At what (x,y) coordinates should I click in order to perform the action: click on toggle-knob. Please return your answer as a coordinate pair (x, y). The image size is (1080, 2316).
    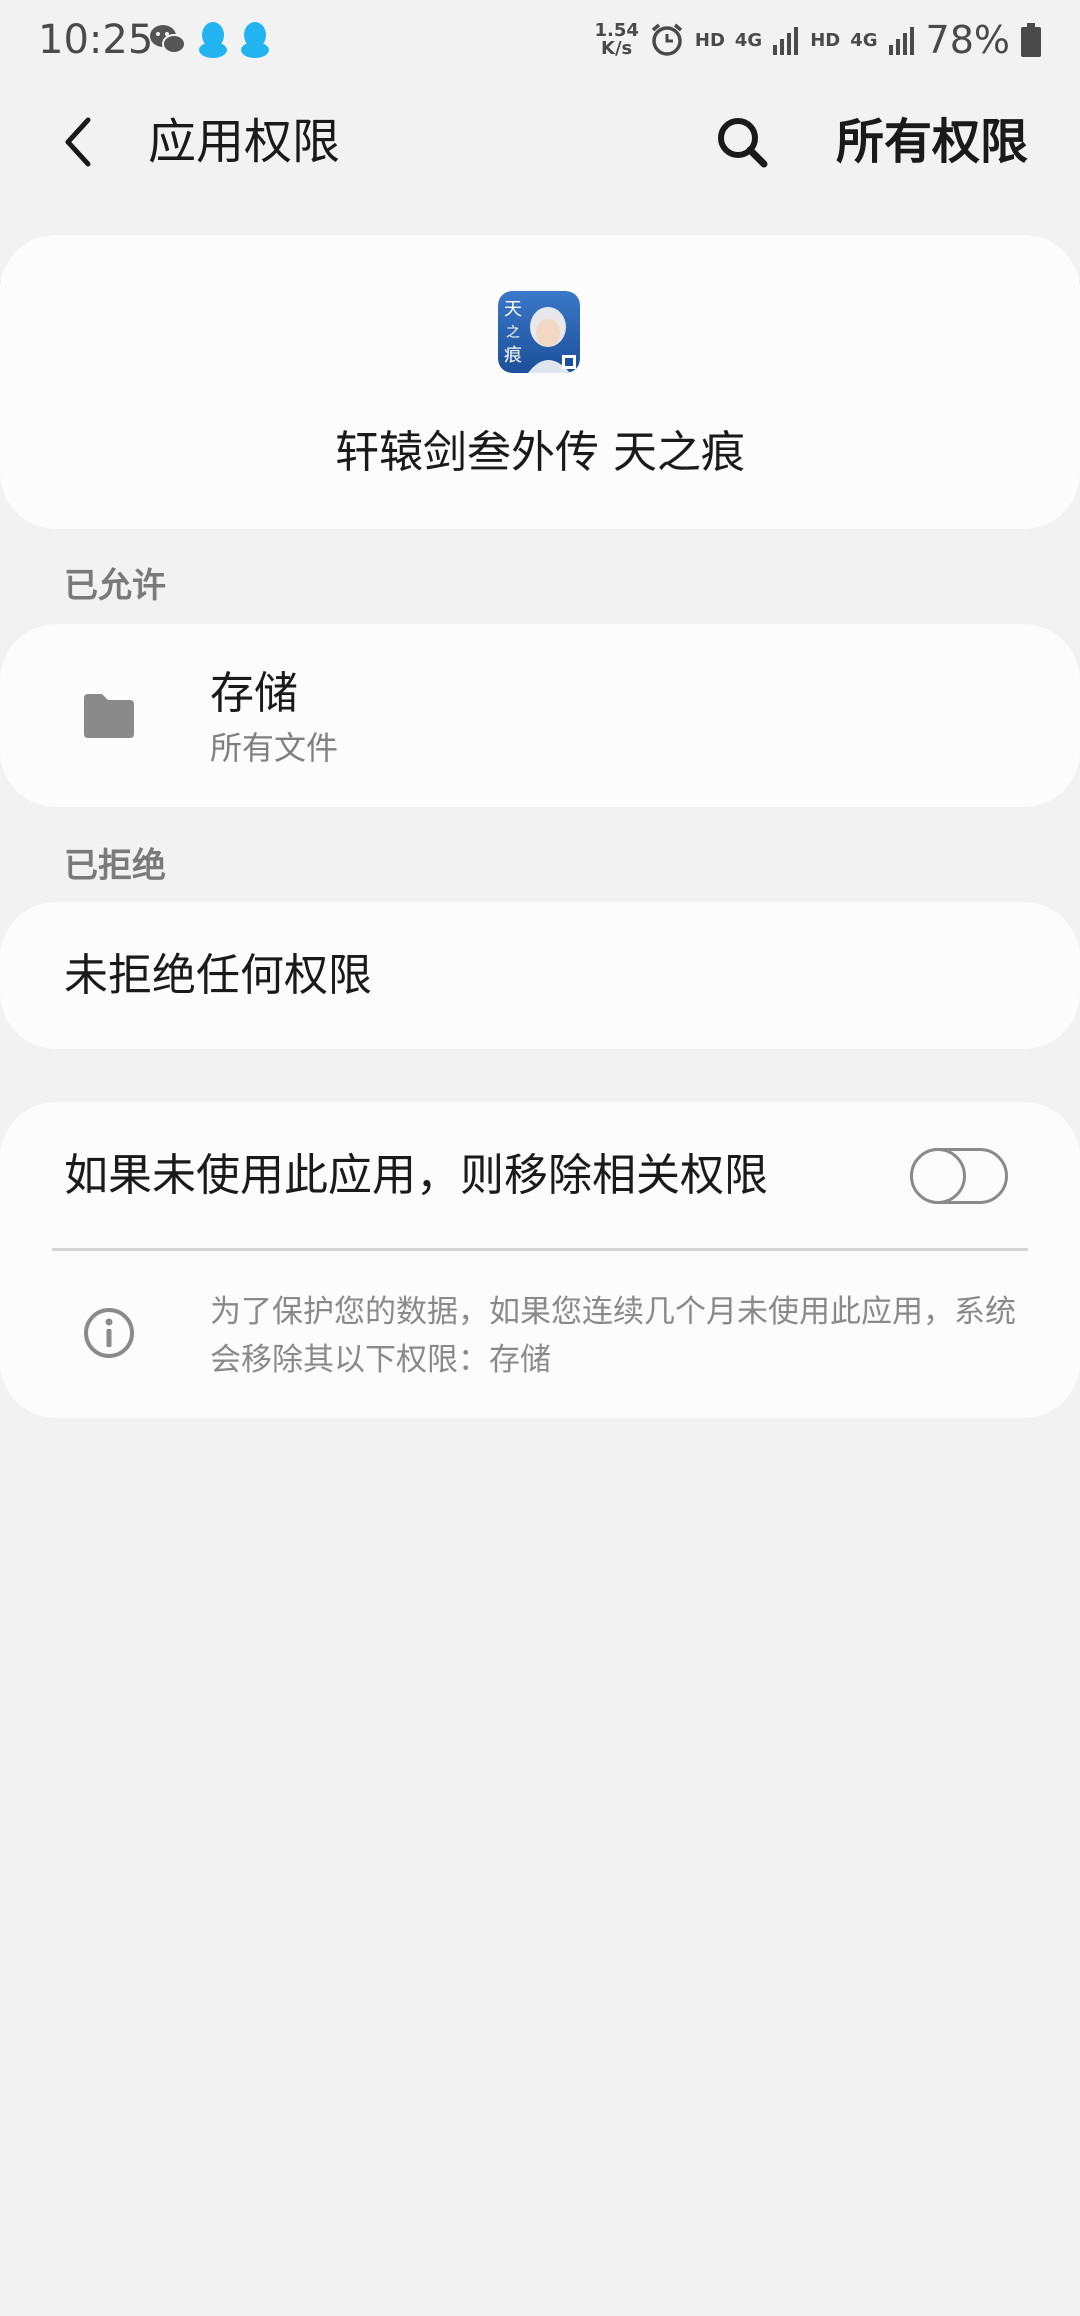
    Looking at the image, I should click on (938, 1176).